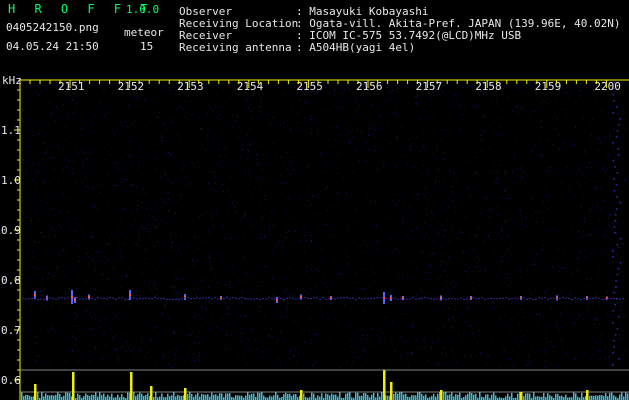 Image resolution: width=629 pixels, height=400 pixels. Describe the element at coordinates (250, 86) in the screenshot. I see `x-tick-label: 2154` at that location.